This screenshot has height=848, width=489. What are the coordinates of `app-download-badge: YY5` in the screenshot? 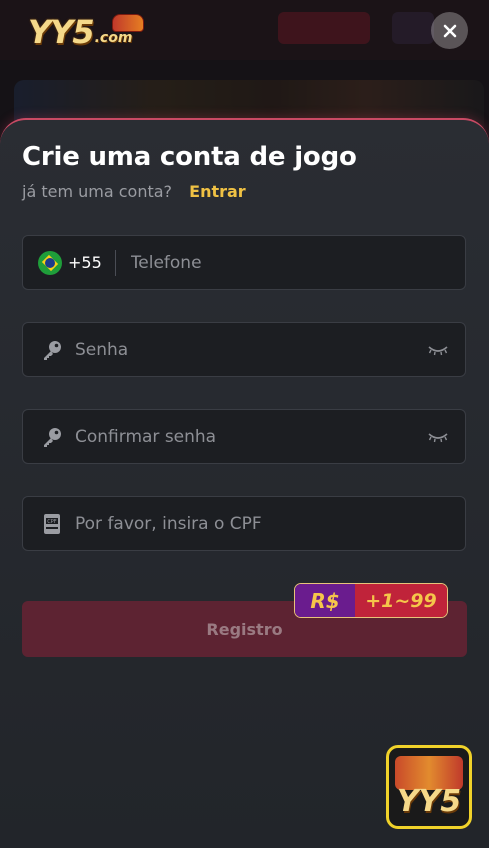 It's located at (429, 787).